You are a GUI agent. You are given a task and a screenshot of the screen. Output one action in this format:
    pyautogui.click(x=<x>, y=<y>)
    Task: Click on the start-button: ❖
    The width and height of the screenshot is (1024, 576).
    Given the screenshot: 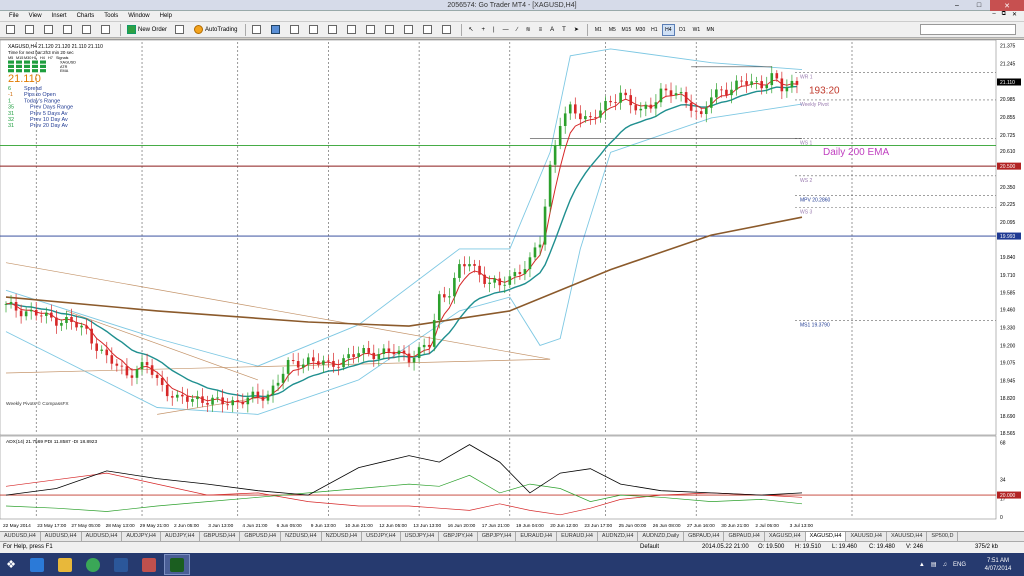 What is the action you would take?
    pyautogui.click(x=11, y=564)
    